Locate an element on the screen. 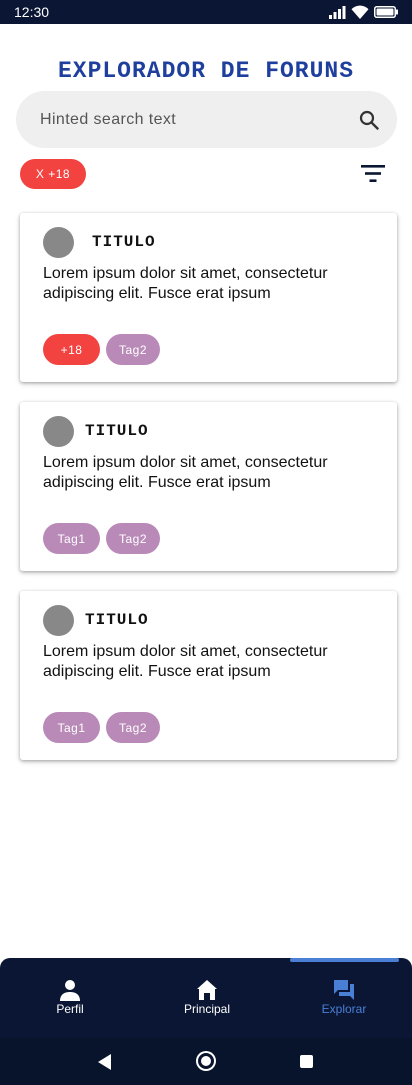 The height and width of the screenshot is (1085, 412). nav-item-principal: Principal is located at coordinates (207, 997).